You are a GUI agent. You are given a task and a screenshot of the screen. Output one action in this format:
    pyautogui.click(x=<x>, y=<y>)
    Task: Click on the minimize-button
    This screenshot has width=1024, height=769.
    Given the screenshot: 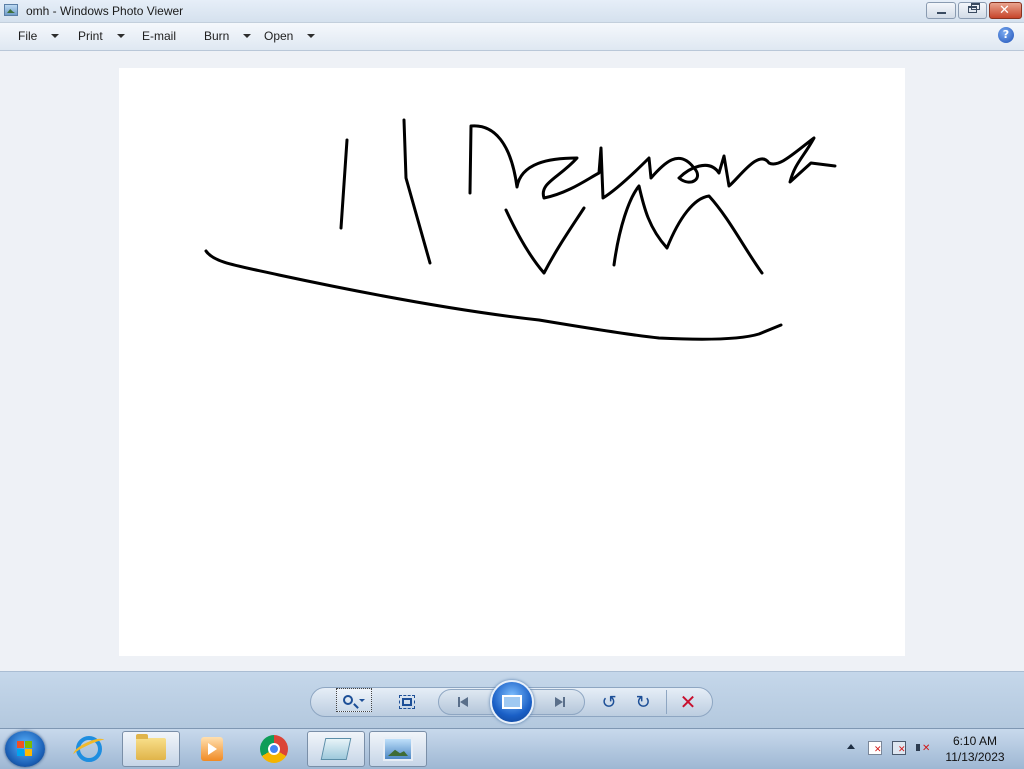 What is the action you would take?
    pyautogui.click(x=941, y=10)
    